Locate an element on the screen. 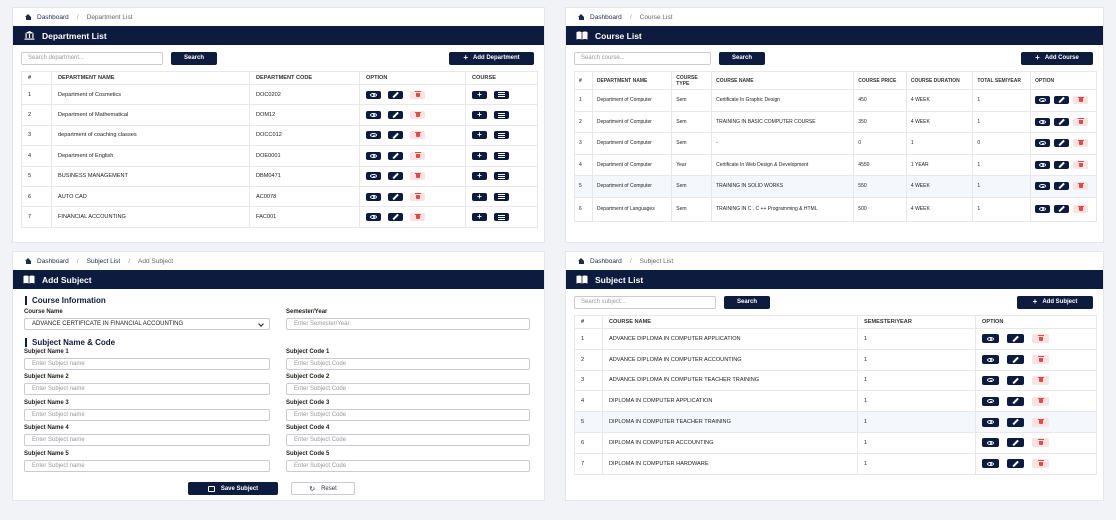 The width and height of the screenshot is (1116, 520). add-department-button: + Add Department is located at coordinates (491, 58).